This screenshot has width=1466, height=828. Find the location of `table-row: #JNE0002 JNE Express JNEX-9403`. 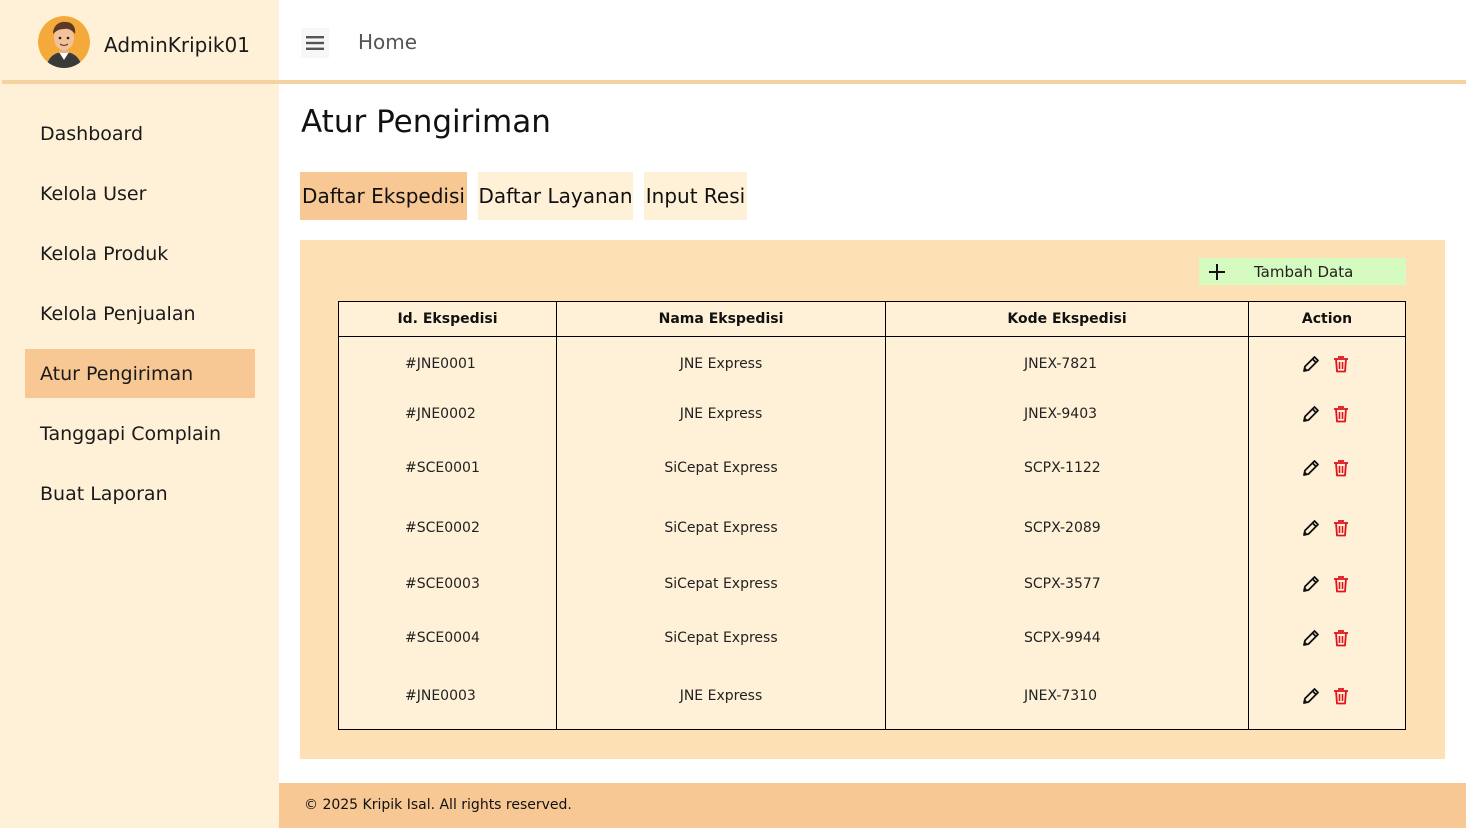

table-row: #JNE0002 JNE Express JNEX-9403 is located at coordinates (872, 414).